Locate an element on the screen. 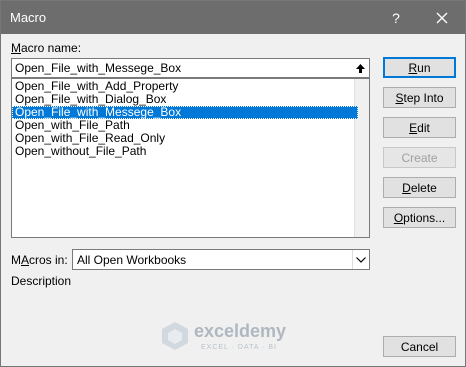  description-label: Description is located at coordinates (41, 281).